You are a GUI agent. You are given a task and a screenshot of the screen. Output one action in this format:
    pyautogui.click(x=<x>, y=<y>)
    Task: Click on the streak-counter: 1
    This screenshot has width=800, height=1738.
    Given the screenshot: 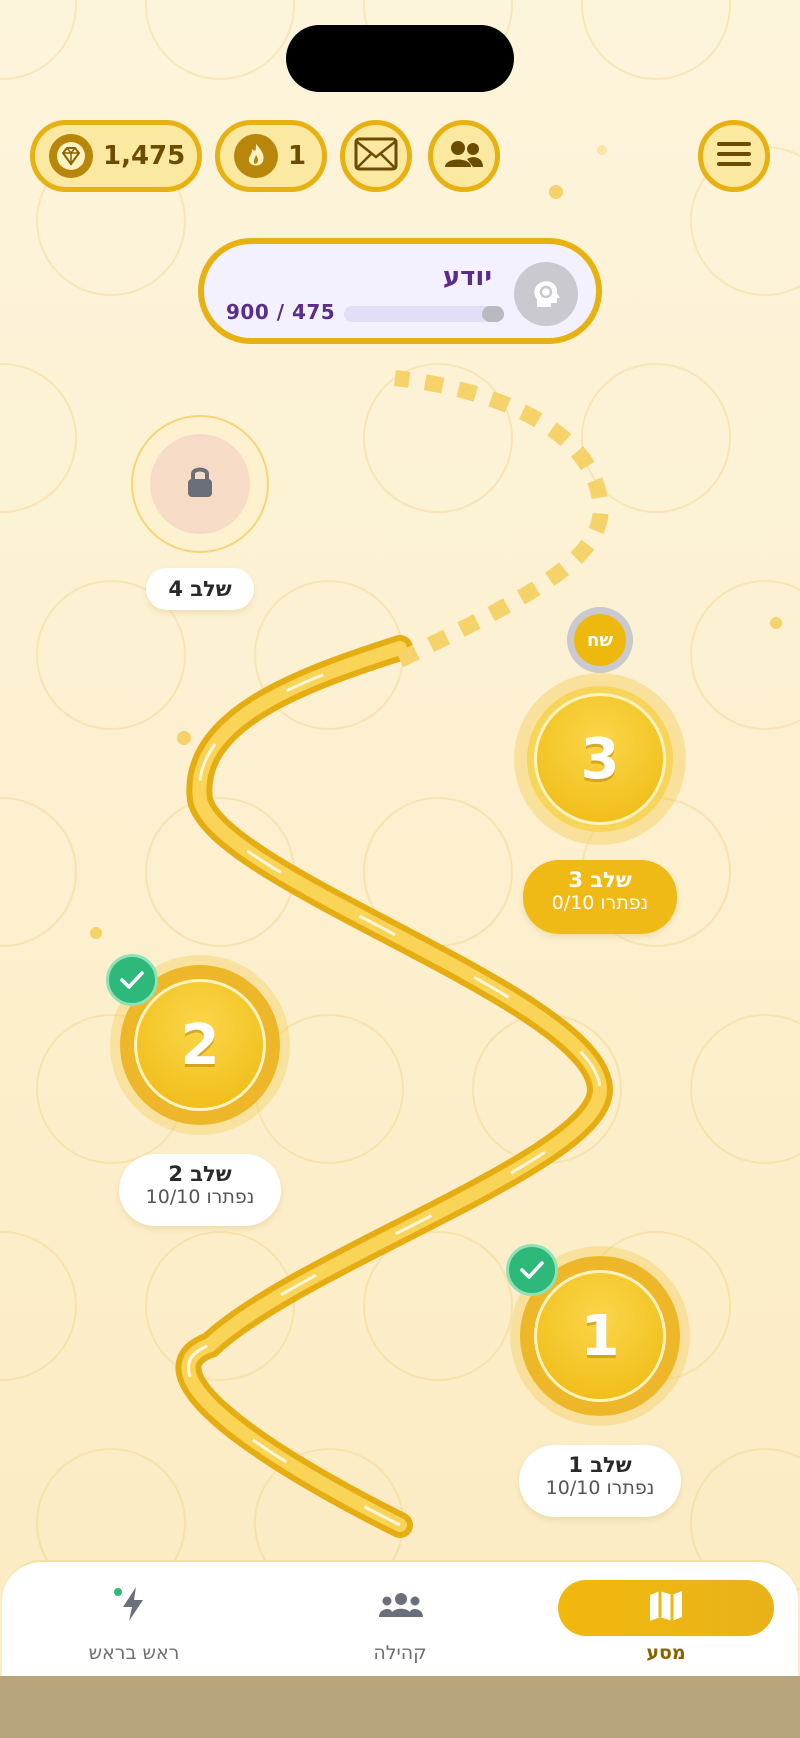 What is the action you would take?
    pyautogui.click(x=271, y=156)
    